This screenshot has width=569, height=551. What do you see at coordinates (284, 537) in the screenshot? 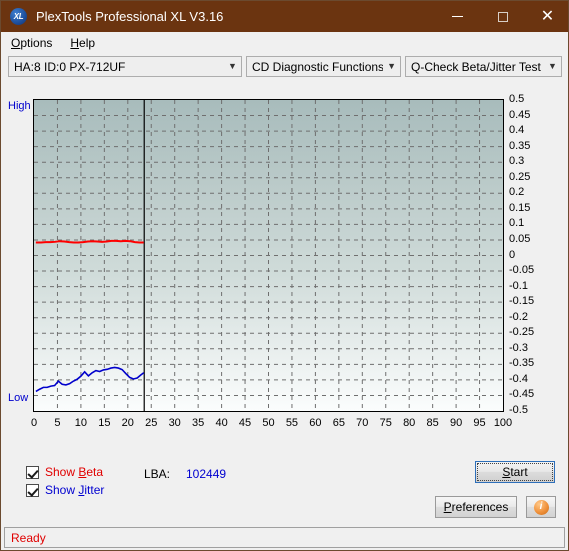
I see `status-bar: Ready` at bounding box center [284, 537].